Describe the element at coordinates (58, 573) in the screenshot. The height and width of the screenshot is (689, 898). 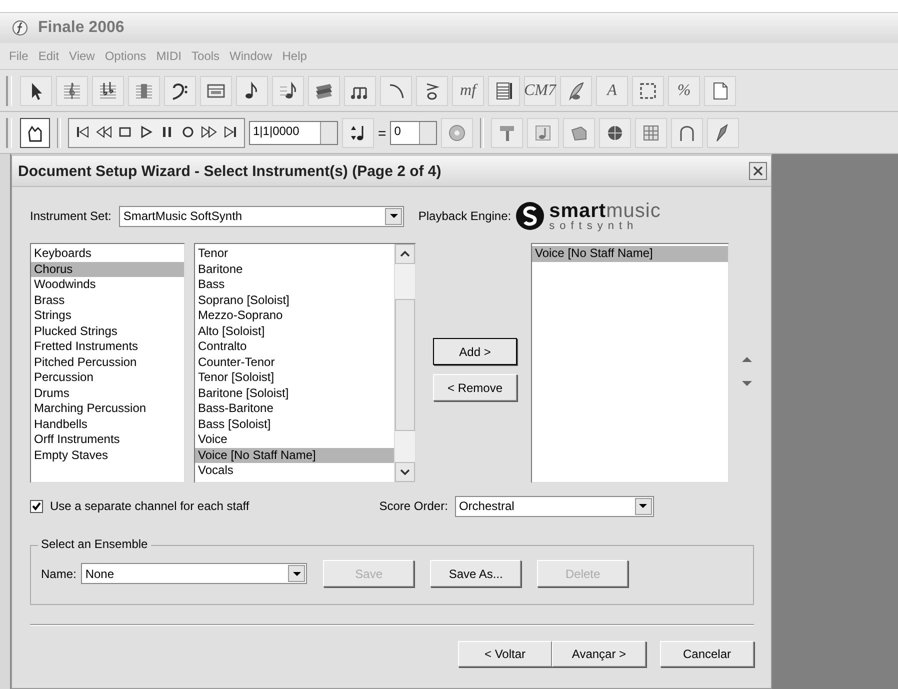
I see `field-label: Name:` at that location.